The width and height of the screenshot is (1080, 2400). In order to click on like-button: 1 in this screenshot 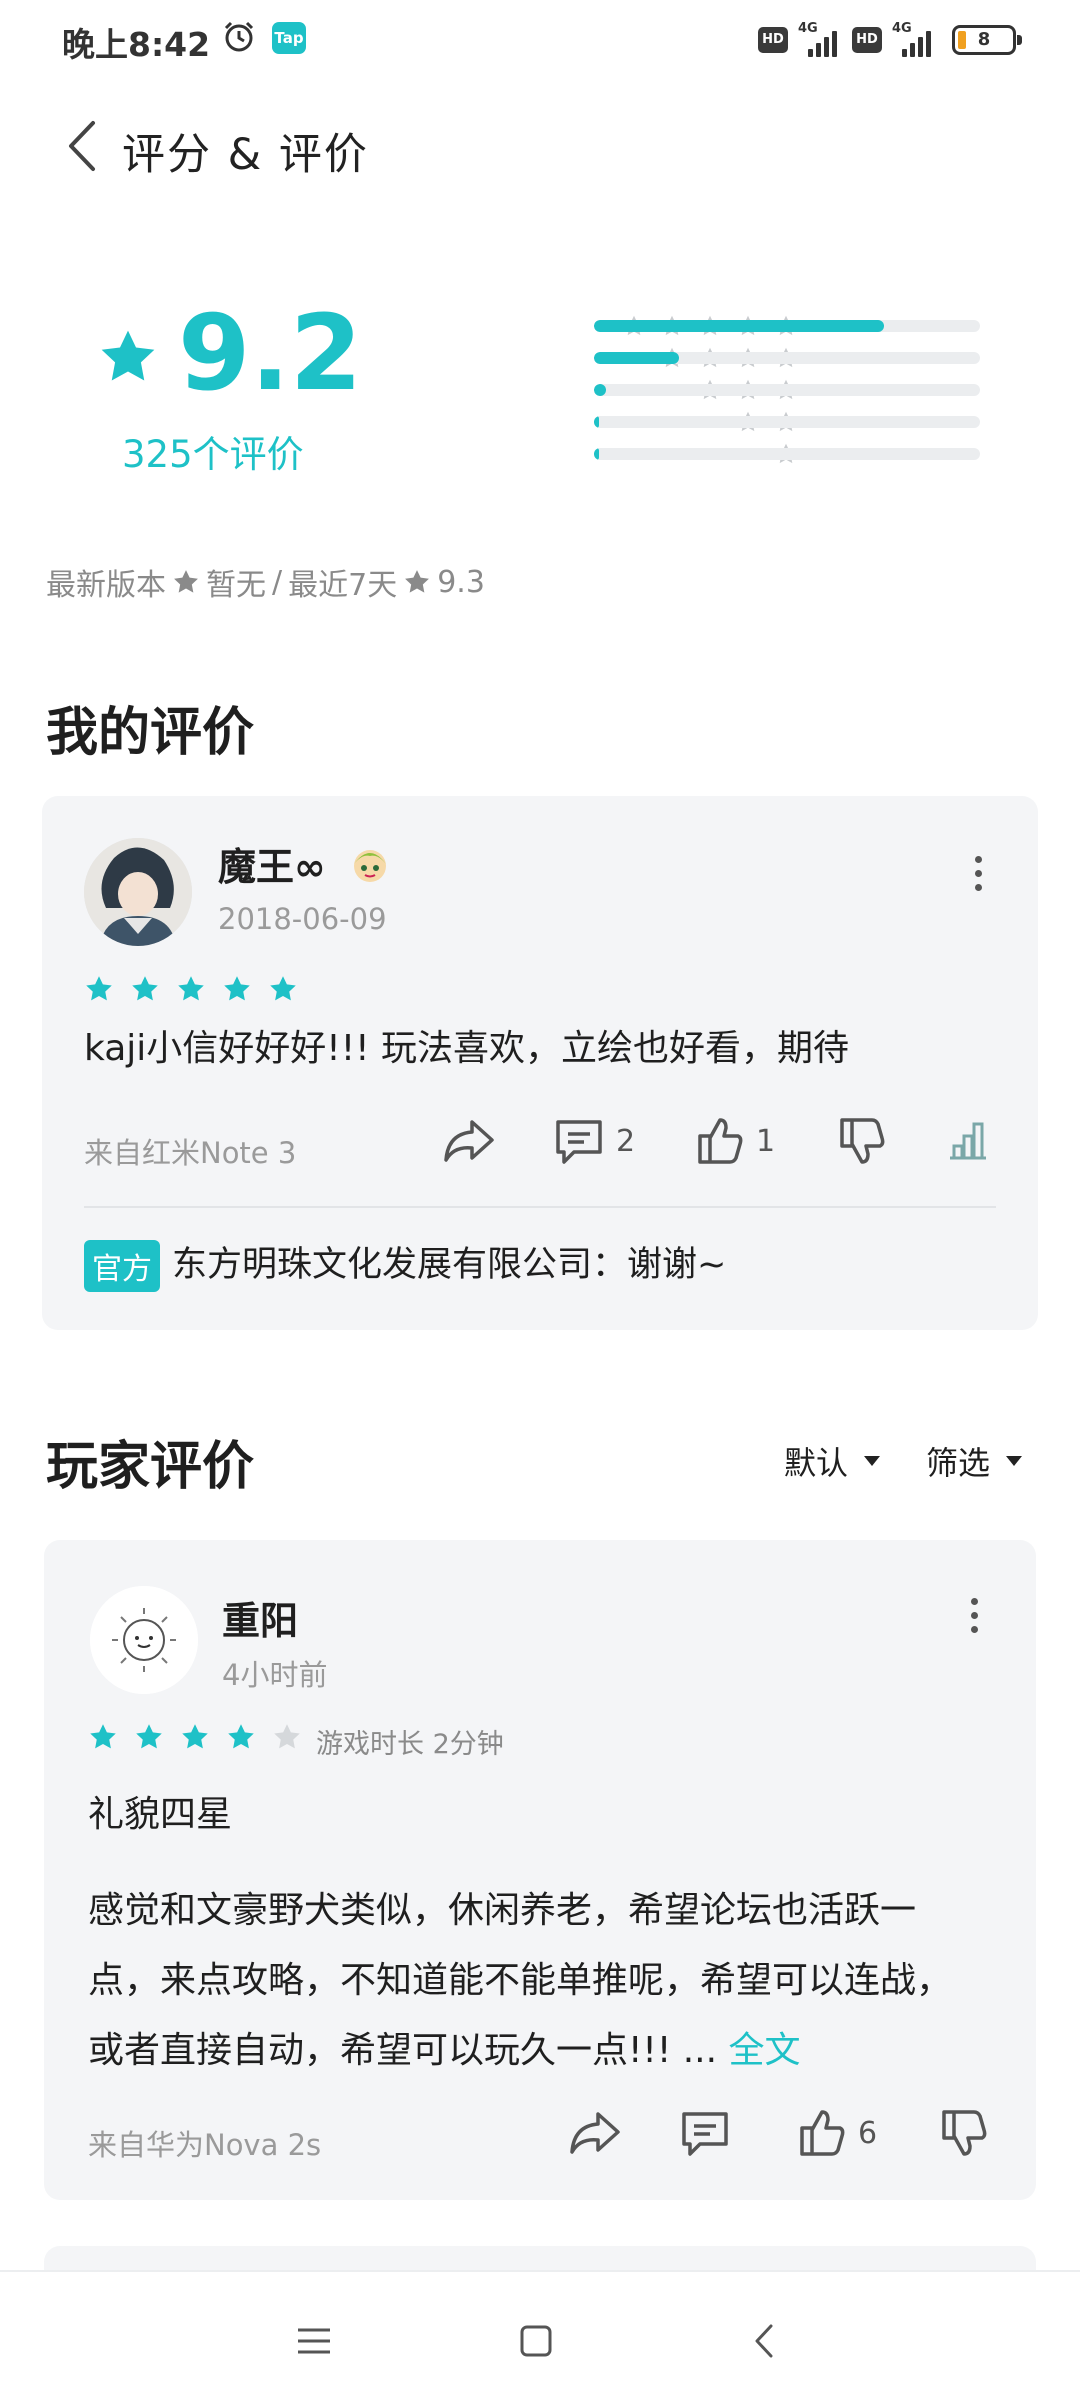, I will do `click(735, 1141)`.